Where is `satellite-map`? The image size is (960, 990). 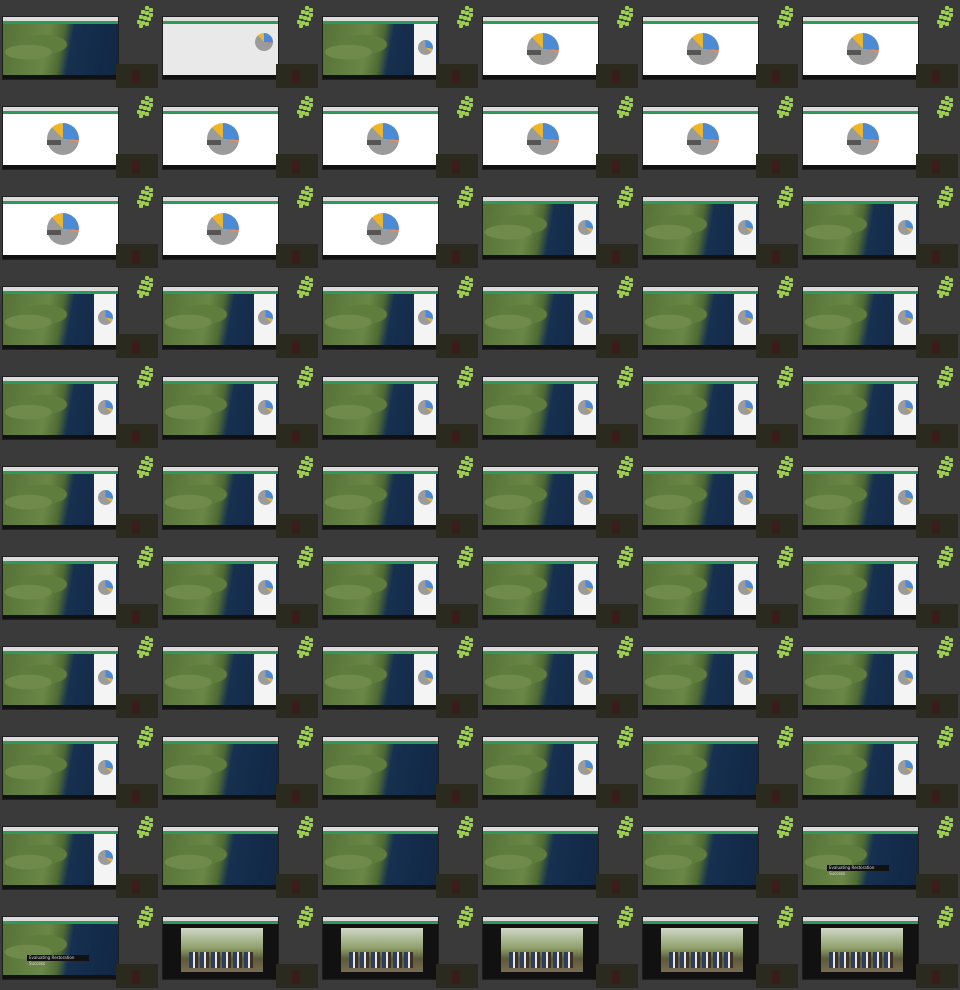
satellite-map is located at coordinates (540, 859).